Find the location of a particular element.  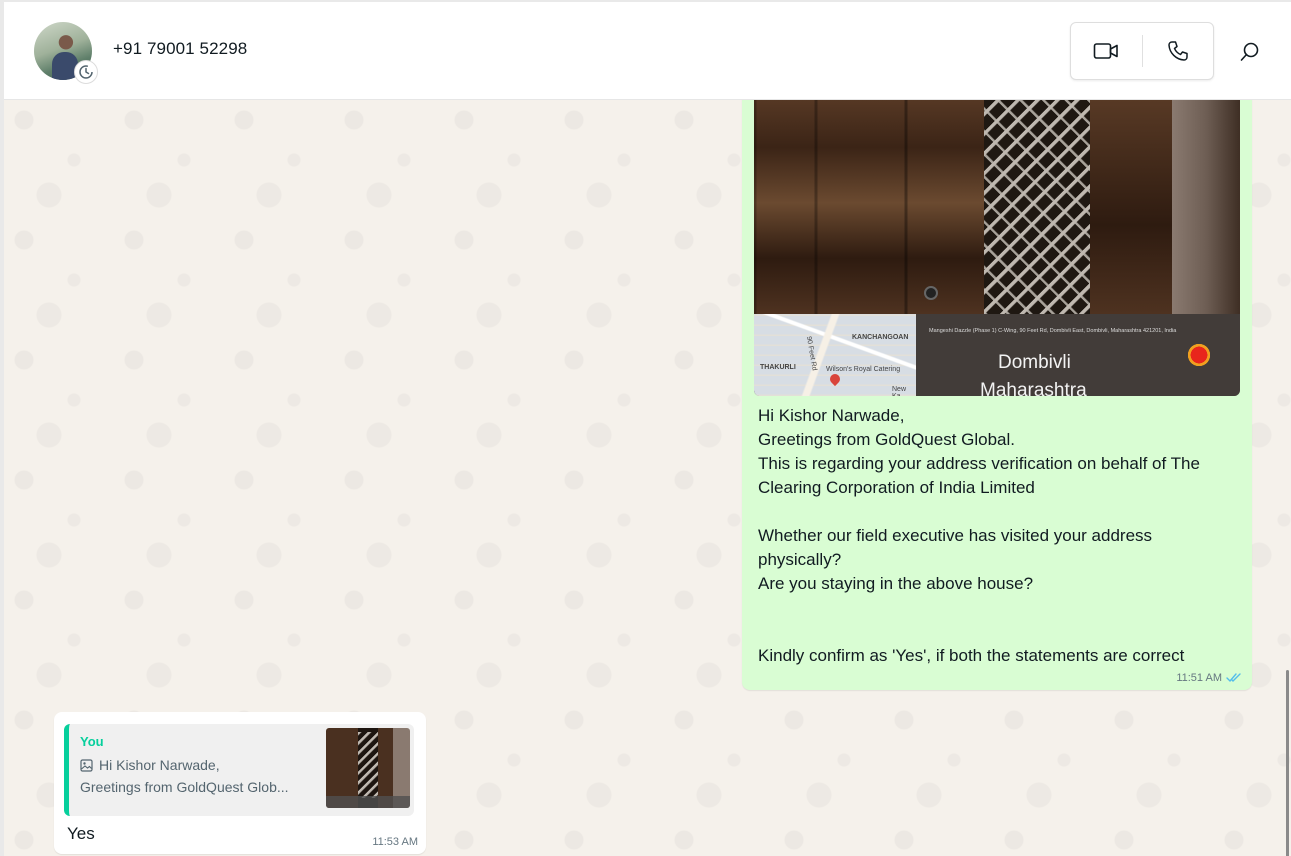

incoming-message-text: Yes is located at coordinates (81, 833).